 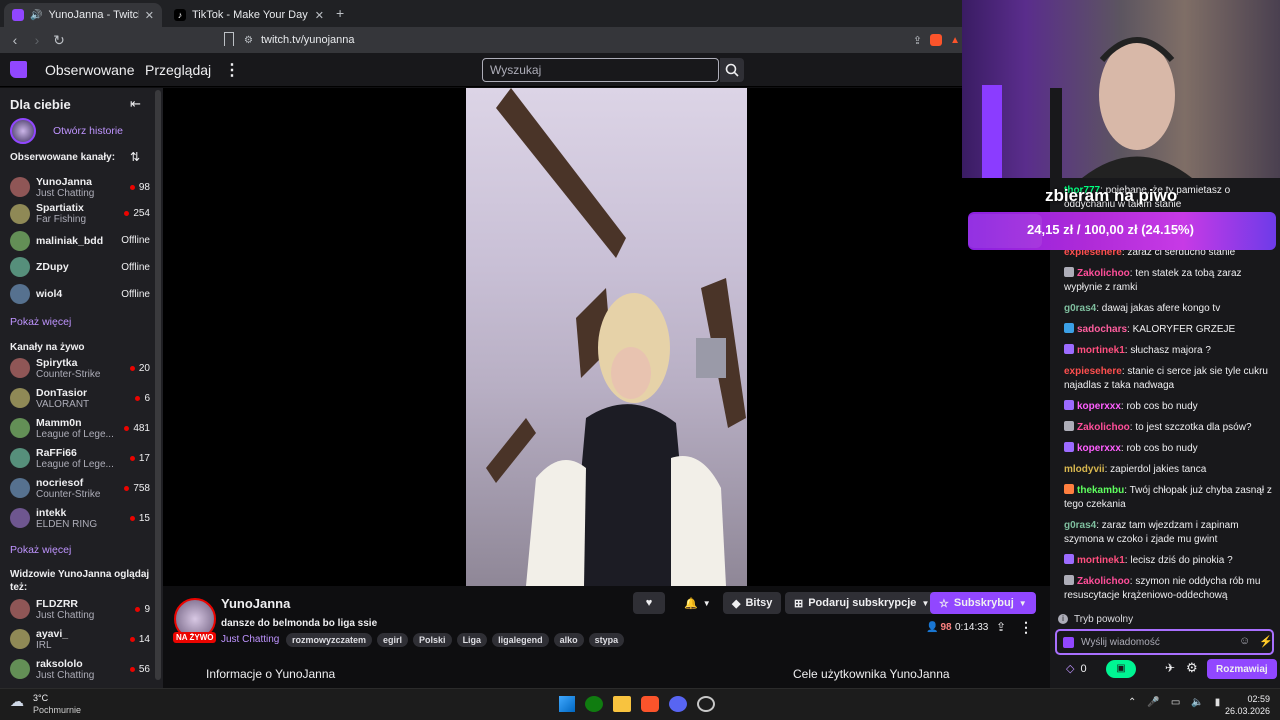 What do you see at coordinates (229, 39) in the screenshot?
I see `bookmark-icon` at bounding box center [229, 39].